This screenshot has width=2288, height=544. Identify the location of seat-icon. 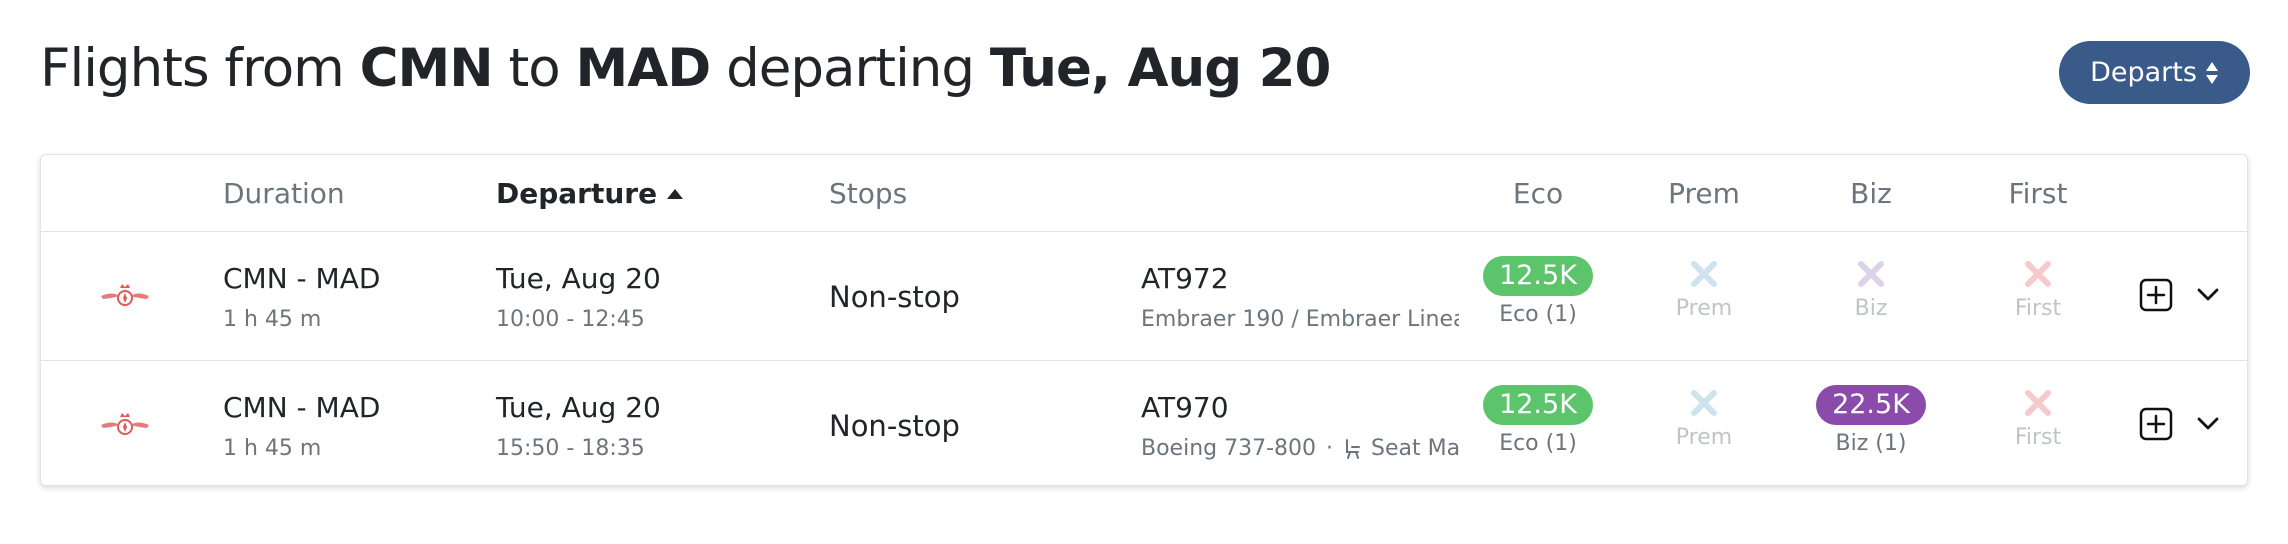
(1353, 448).